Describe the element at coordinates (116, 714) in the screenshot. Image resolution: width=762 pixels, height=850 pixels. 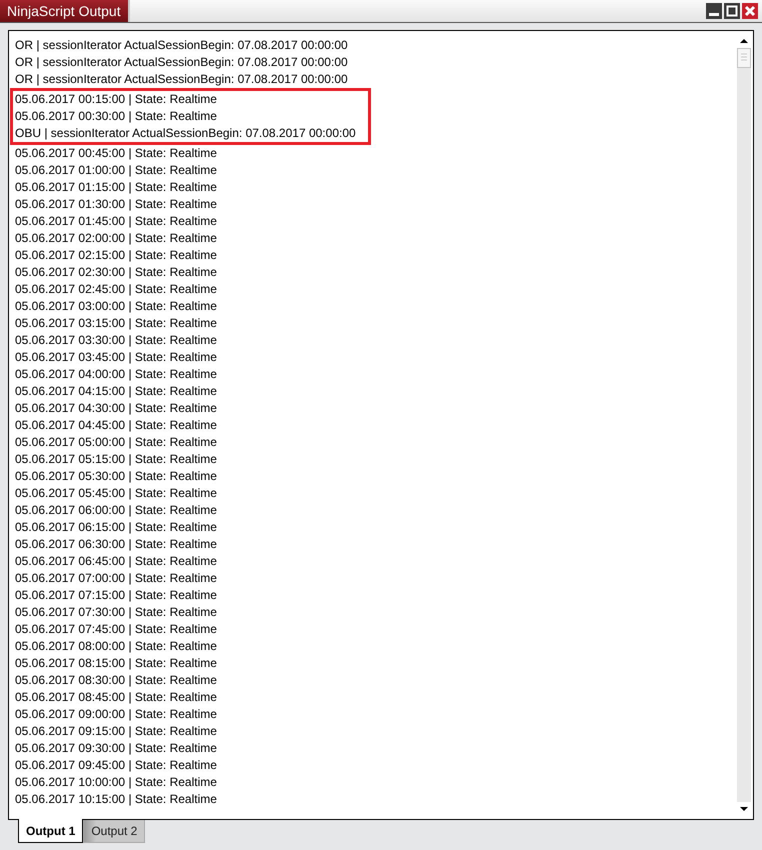
I see `log-line: 05.06.2017 09:00:00 | State: Realtime` at that location.